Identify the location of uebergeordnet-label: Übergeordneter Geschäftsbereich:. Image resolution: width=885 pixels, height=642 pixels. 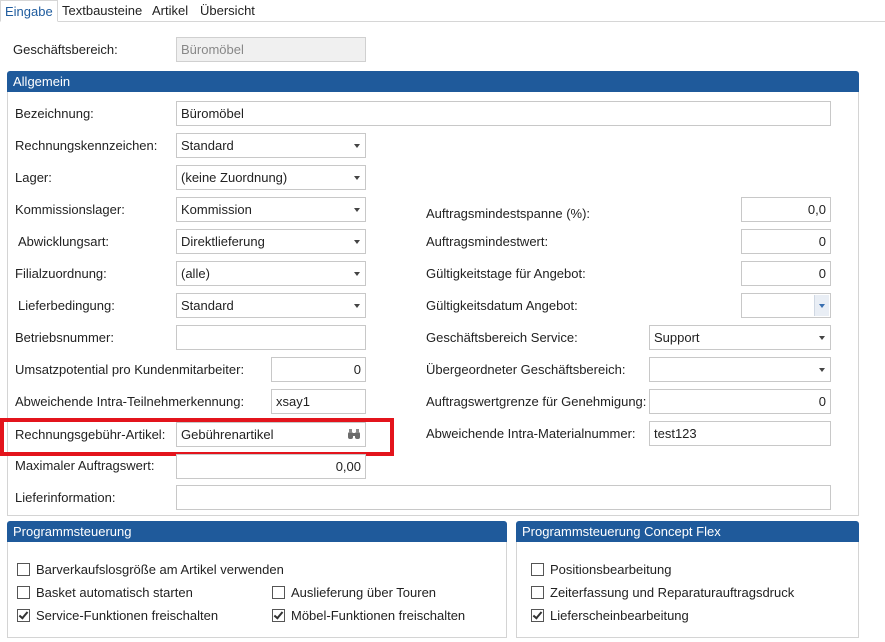
(526, 369).